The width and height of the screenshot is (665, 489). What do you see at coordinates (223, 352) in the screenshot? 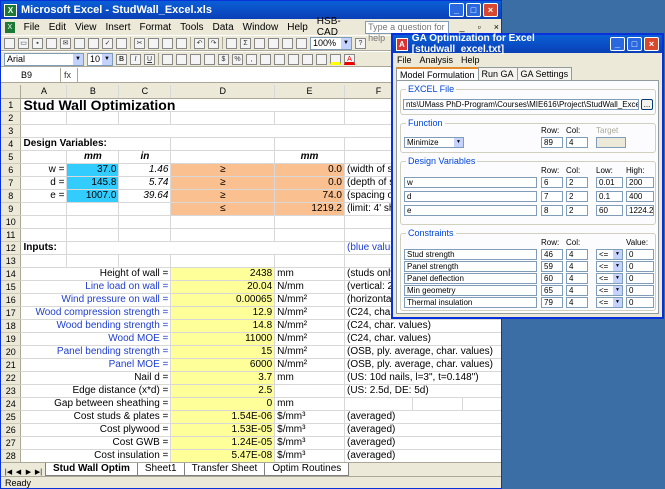
I see `sheet-cell: 15` at bounding box center [223, 352].